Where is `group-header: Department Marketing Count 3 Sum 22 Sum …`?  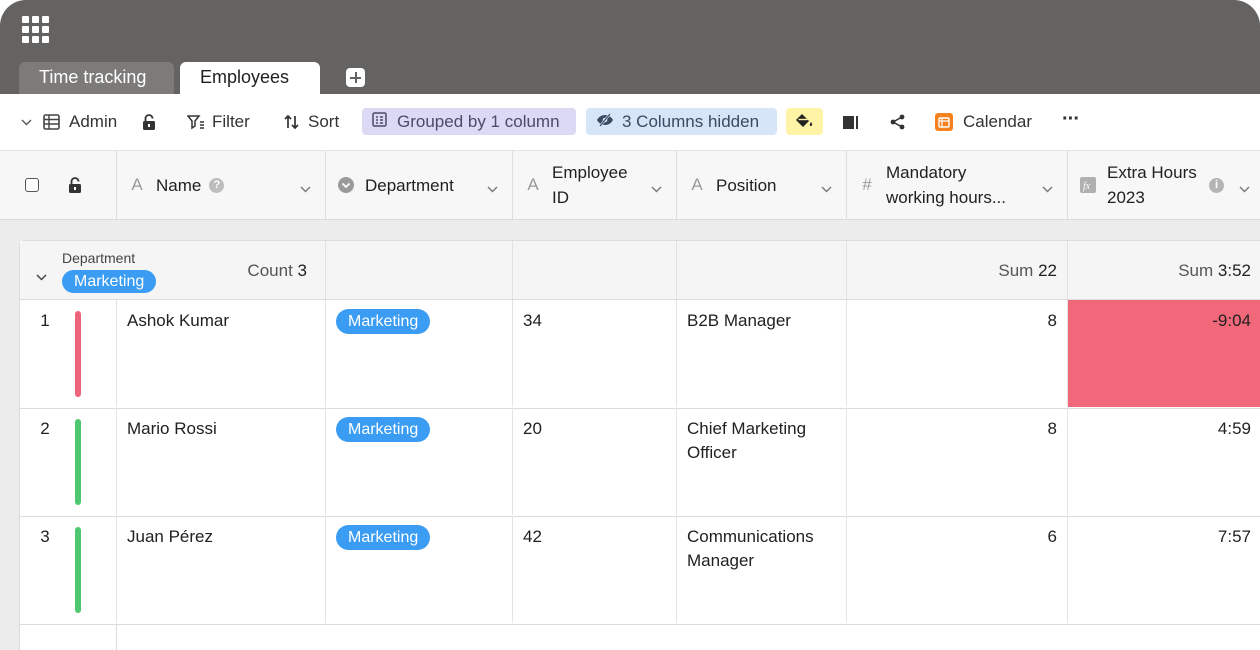 group-header: Department Marketing Count 3 Sum 22 Sum … is located at coordinates (640, 270).